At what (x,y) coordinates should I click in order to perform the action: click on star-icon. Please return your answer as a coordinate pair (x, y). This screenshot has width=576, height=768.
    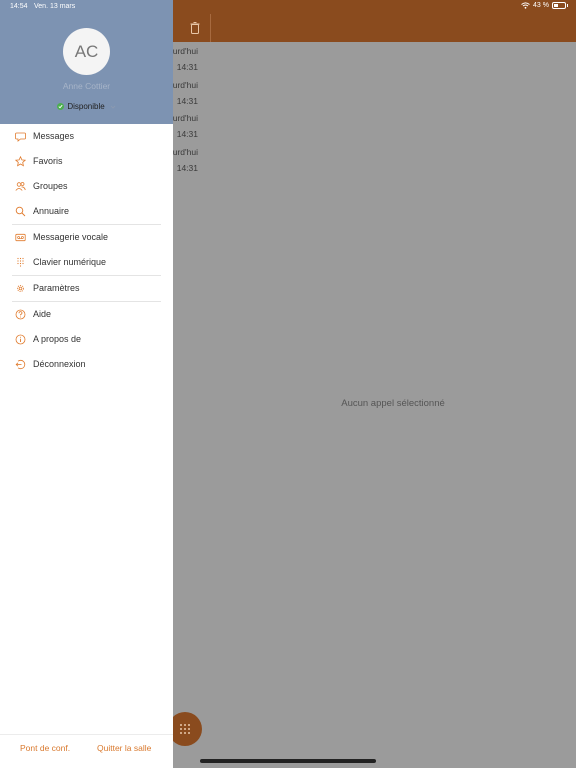
    Looking at the image, I should click on (20, 161).